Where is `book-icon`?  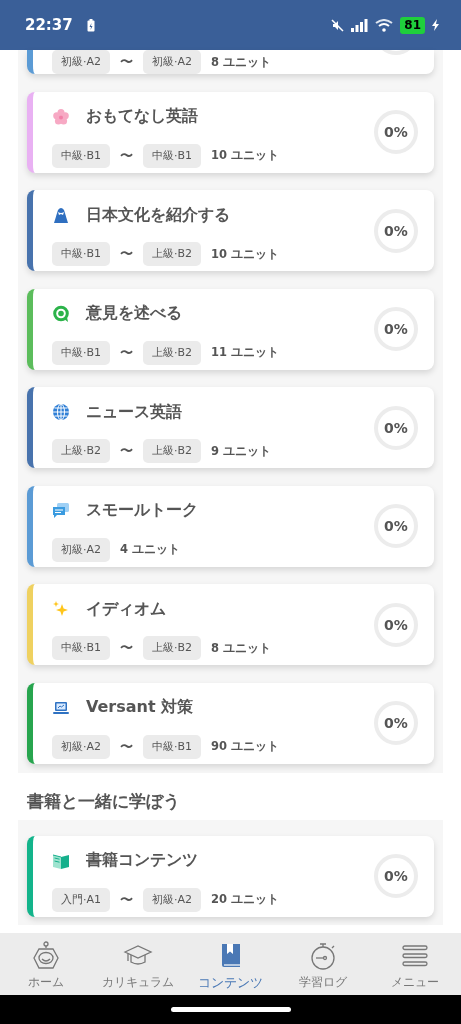
book-icon is located at coordinates (61, 860).